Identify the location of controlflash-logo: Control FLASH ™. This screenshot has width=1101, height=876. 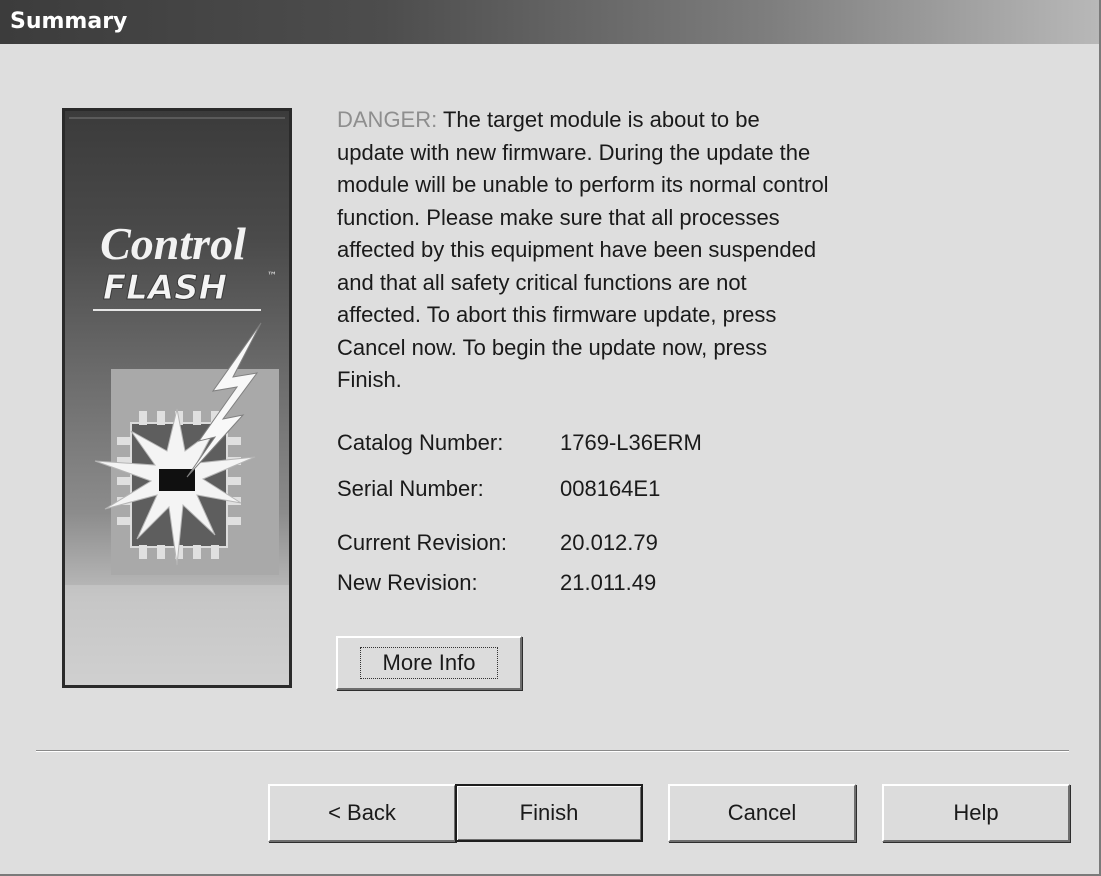
(177, 398).